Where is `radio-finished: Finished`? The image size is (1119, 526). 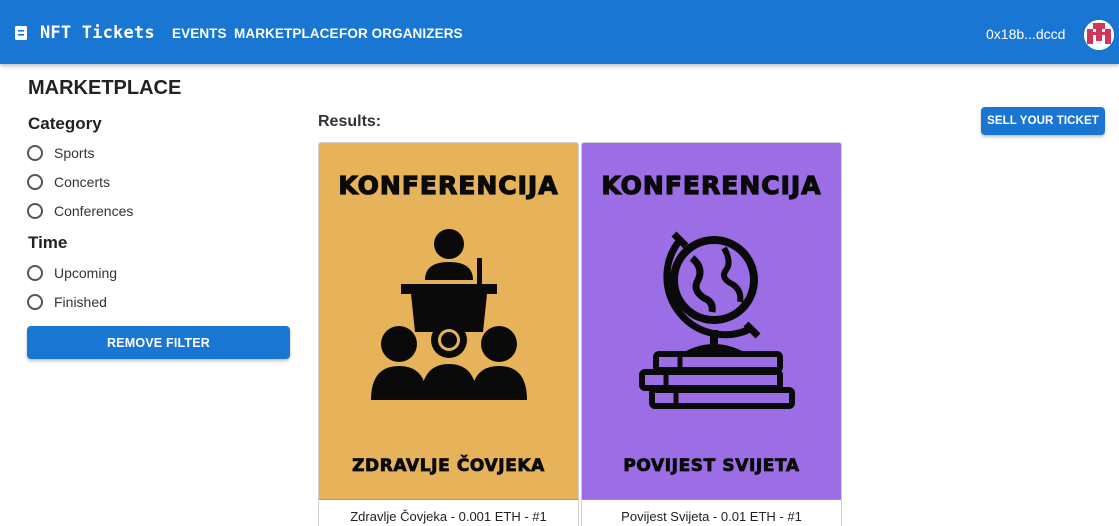 radio-finished: Finished is located at coordinates (67, 302).